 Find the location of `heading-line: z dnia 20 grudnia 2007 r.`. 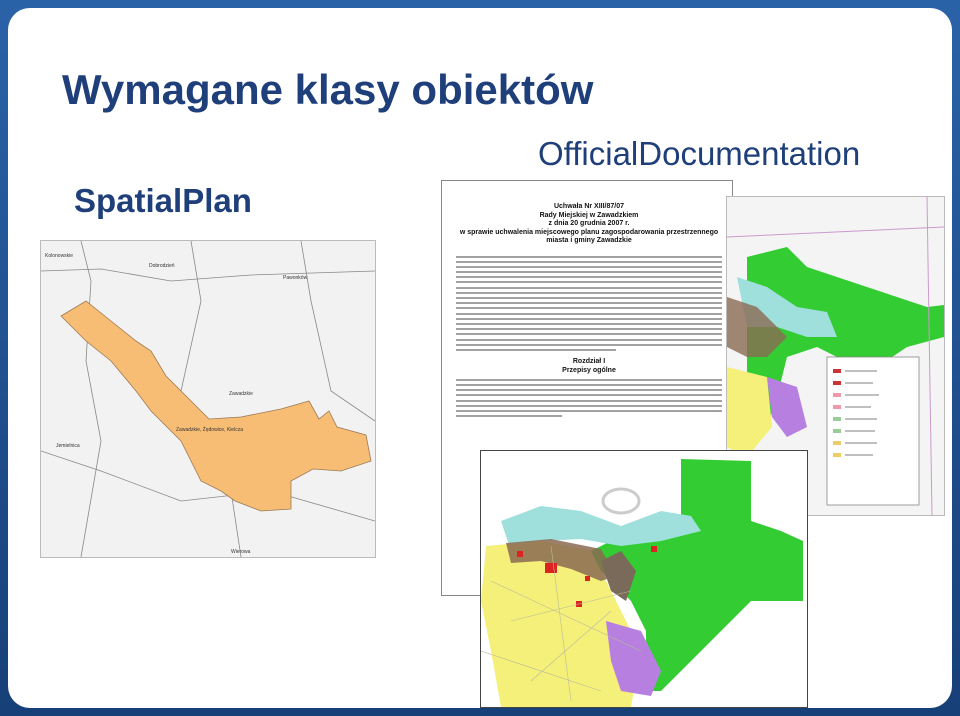

heading-line: z dnia 20 grudnia 2007 r. is located at coordinates (589, 223).